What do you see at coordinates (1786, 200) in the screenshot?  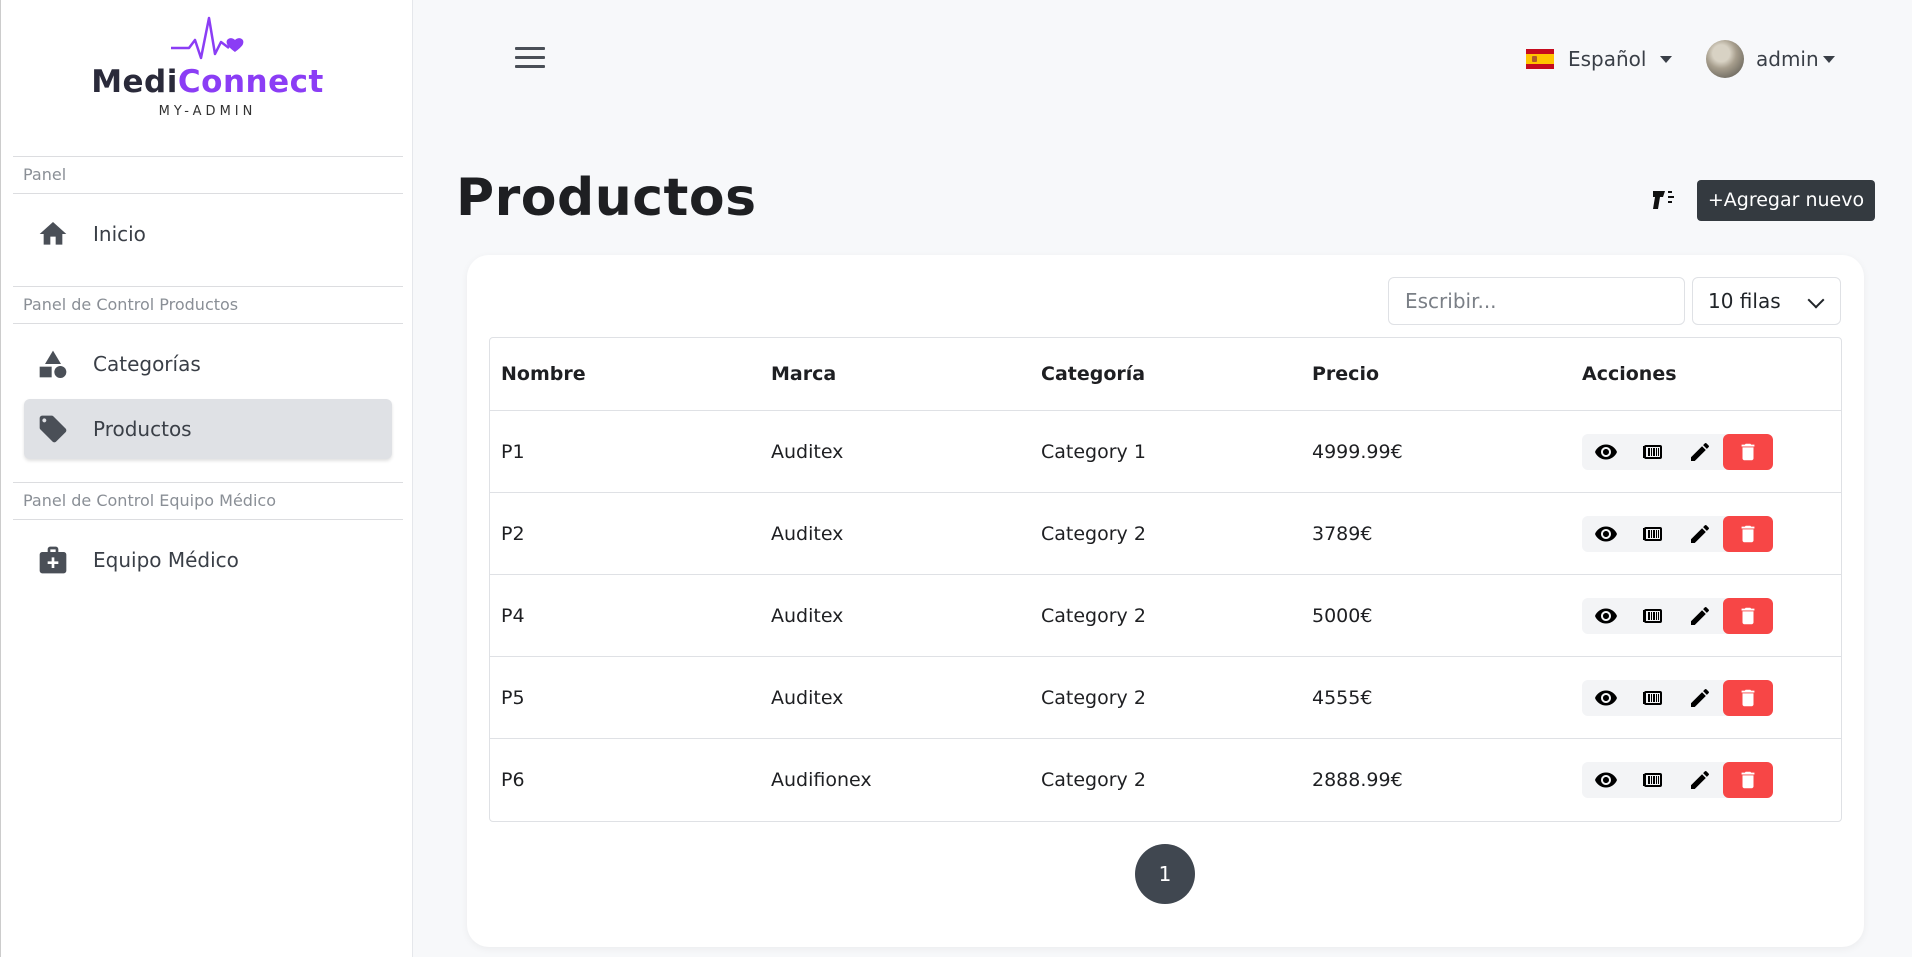 I see `add-new-button: +Agregar nuevo` at bounding box center [1786, 200].